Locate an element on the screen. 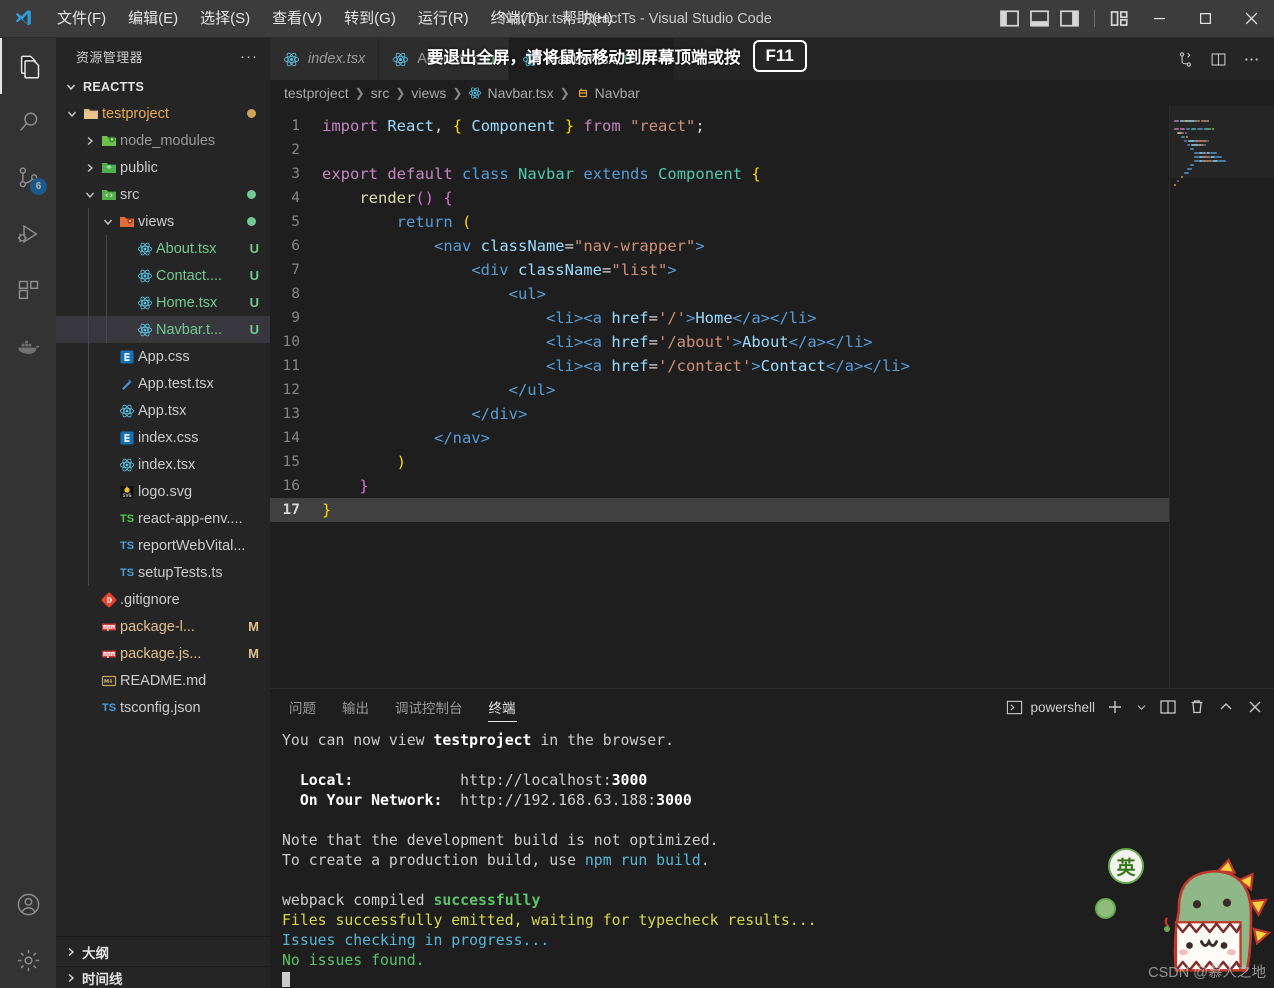 This screenshot has height=988, width=1274. tree-item: .gitignore is located at coordinates (163, 599).